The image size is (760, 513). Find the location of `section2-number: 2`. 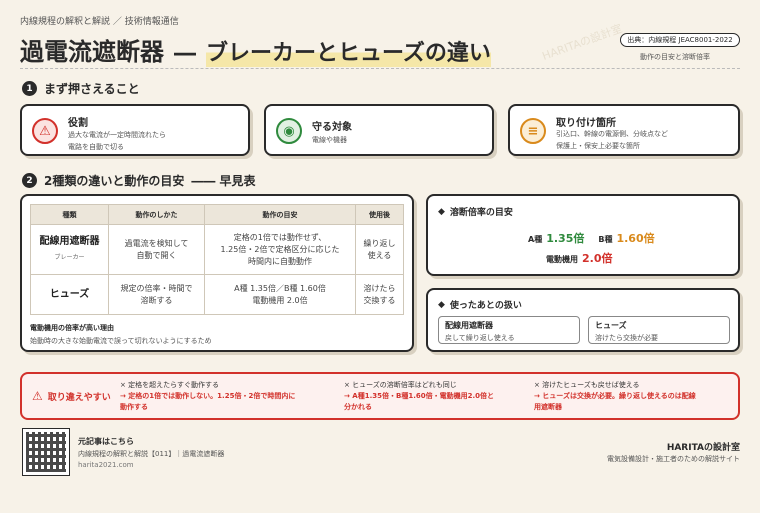

section2-number: 2 is located at coordinates (29, 180).